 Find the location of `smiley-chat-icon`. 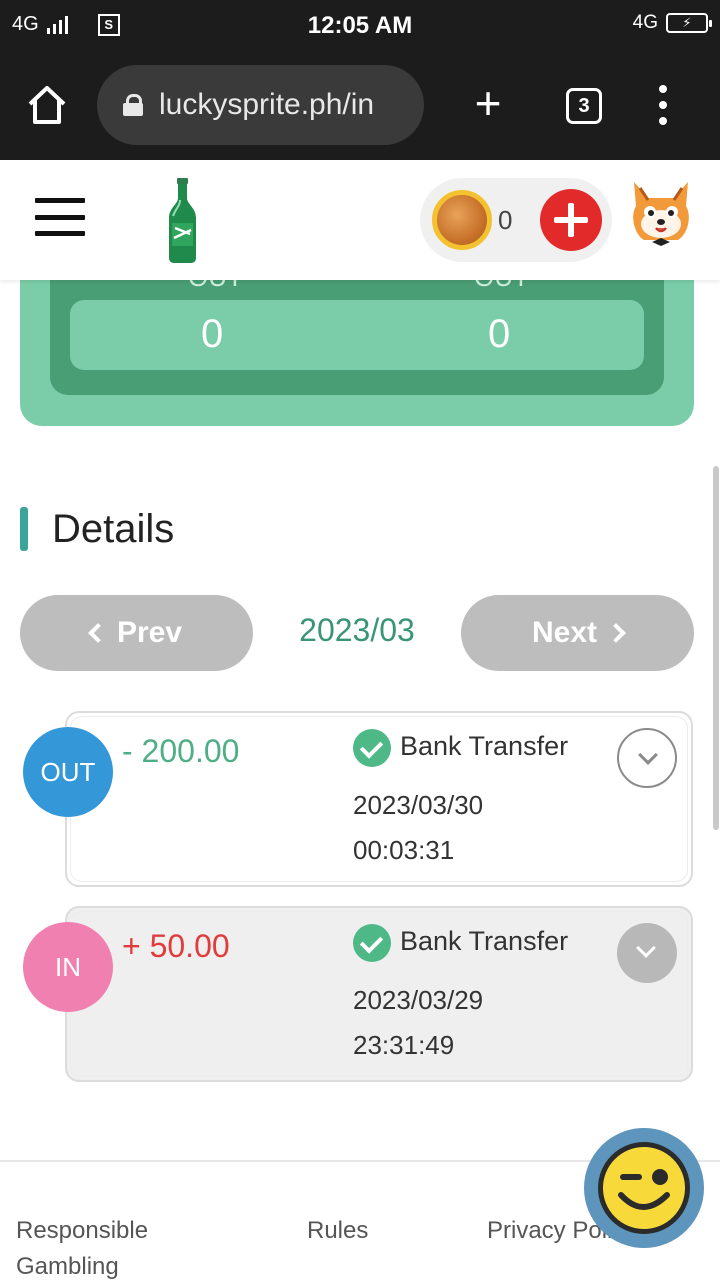

smiley-chat-icon is located at coordinates (644, 1188).